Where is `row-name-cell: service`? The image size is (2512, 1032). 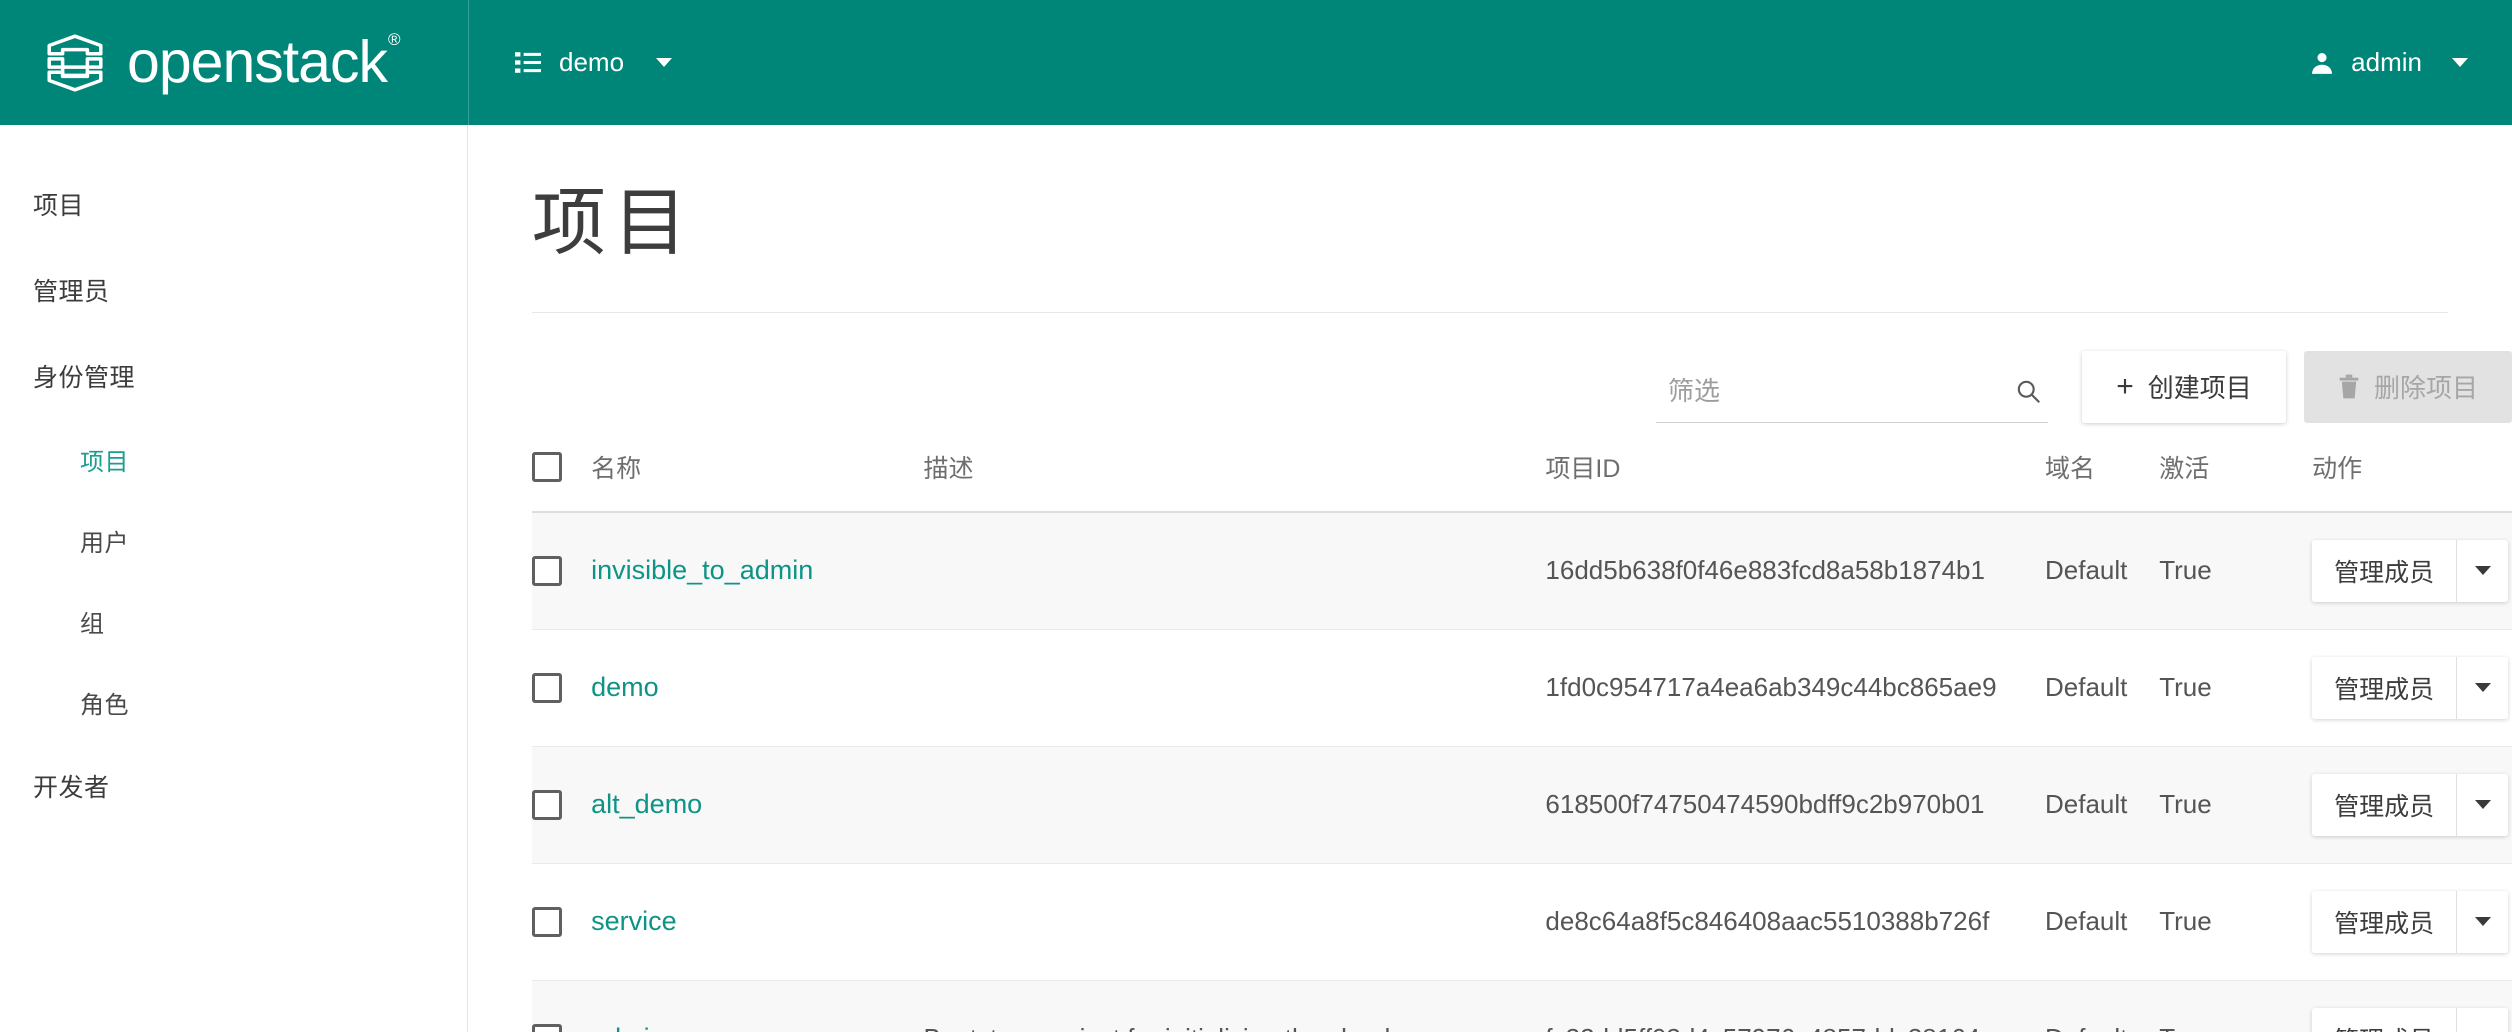
row-name-cell: service is located at coordinates (757, 922).